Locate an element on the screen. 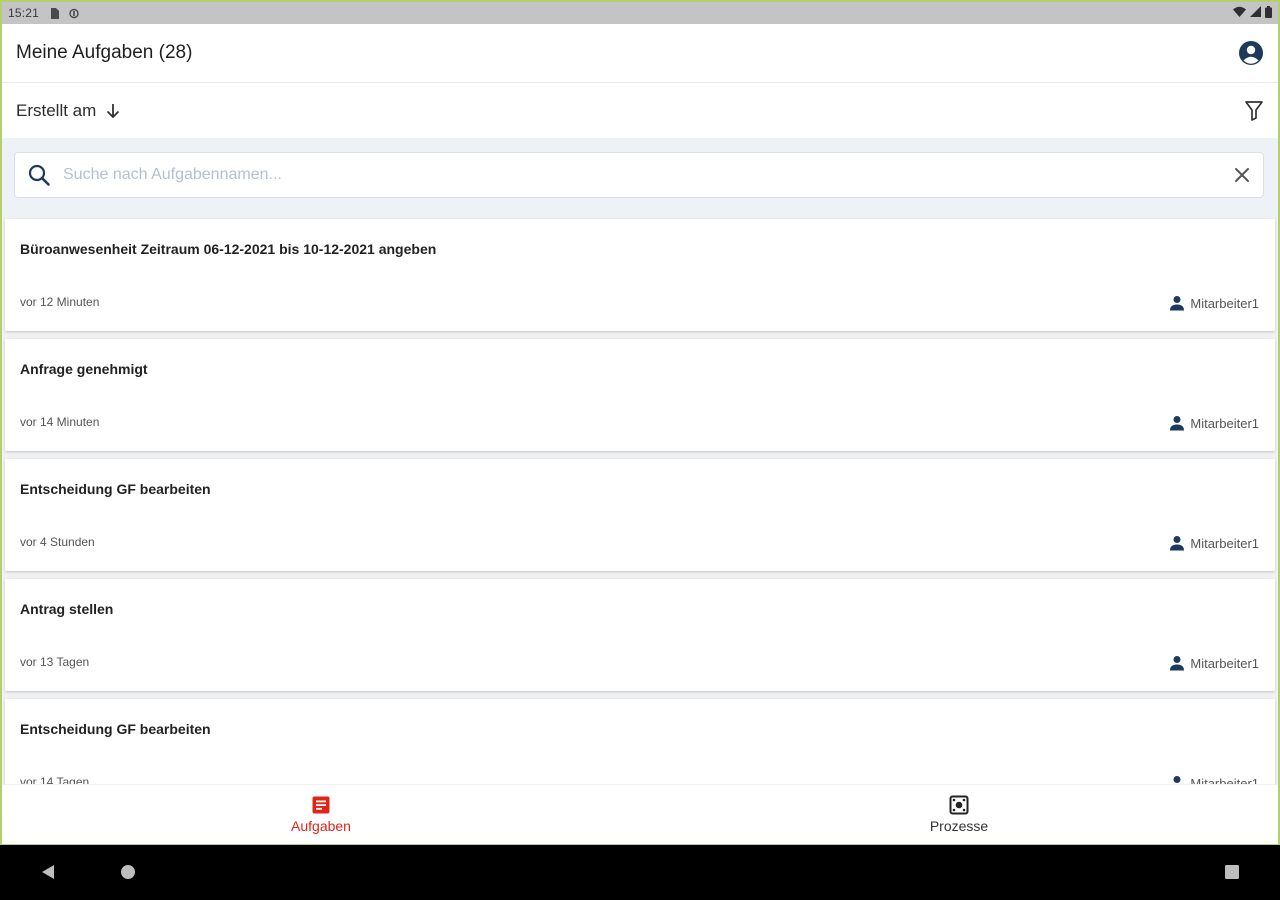 The image size is (1280, 900). tasks-icon is located at coordinates (321, 805).